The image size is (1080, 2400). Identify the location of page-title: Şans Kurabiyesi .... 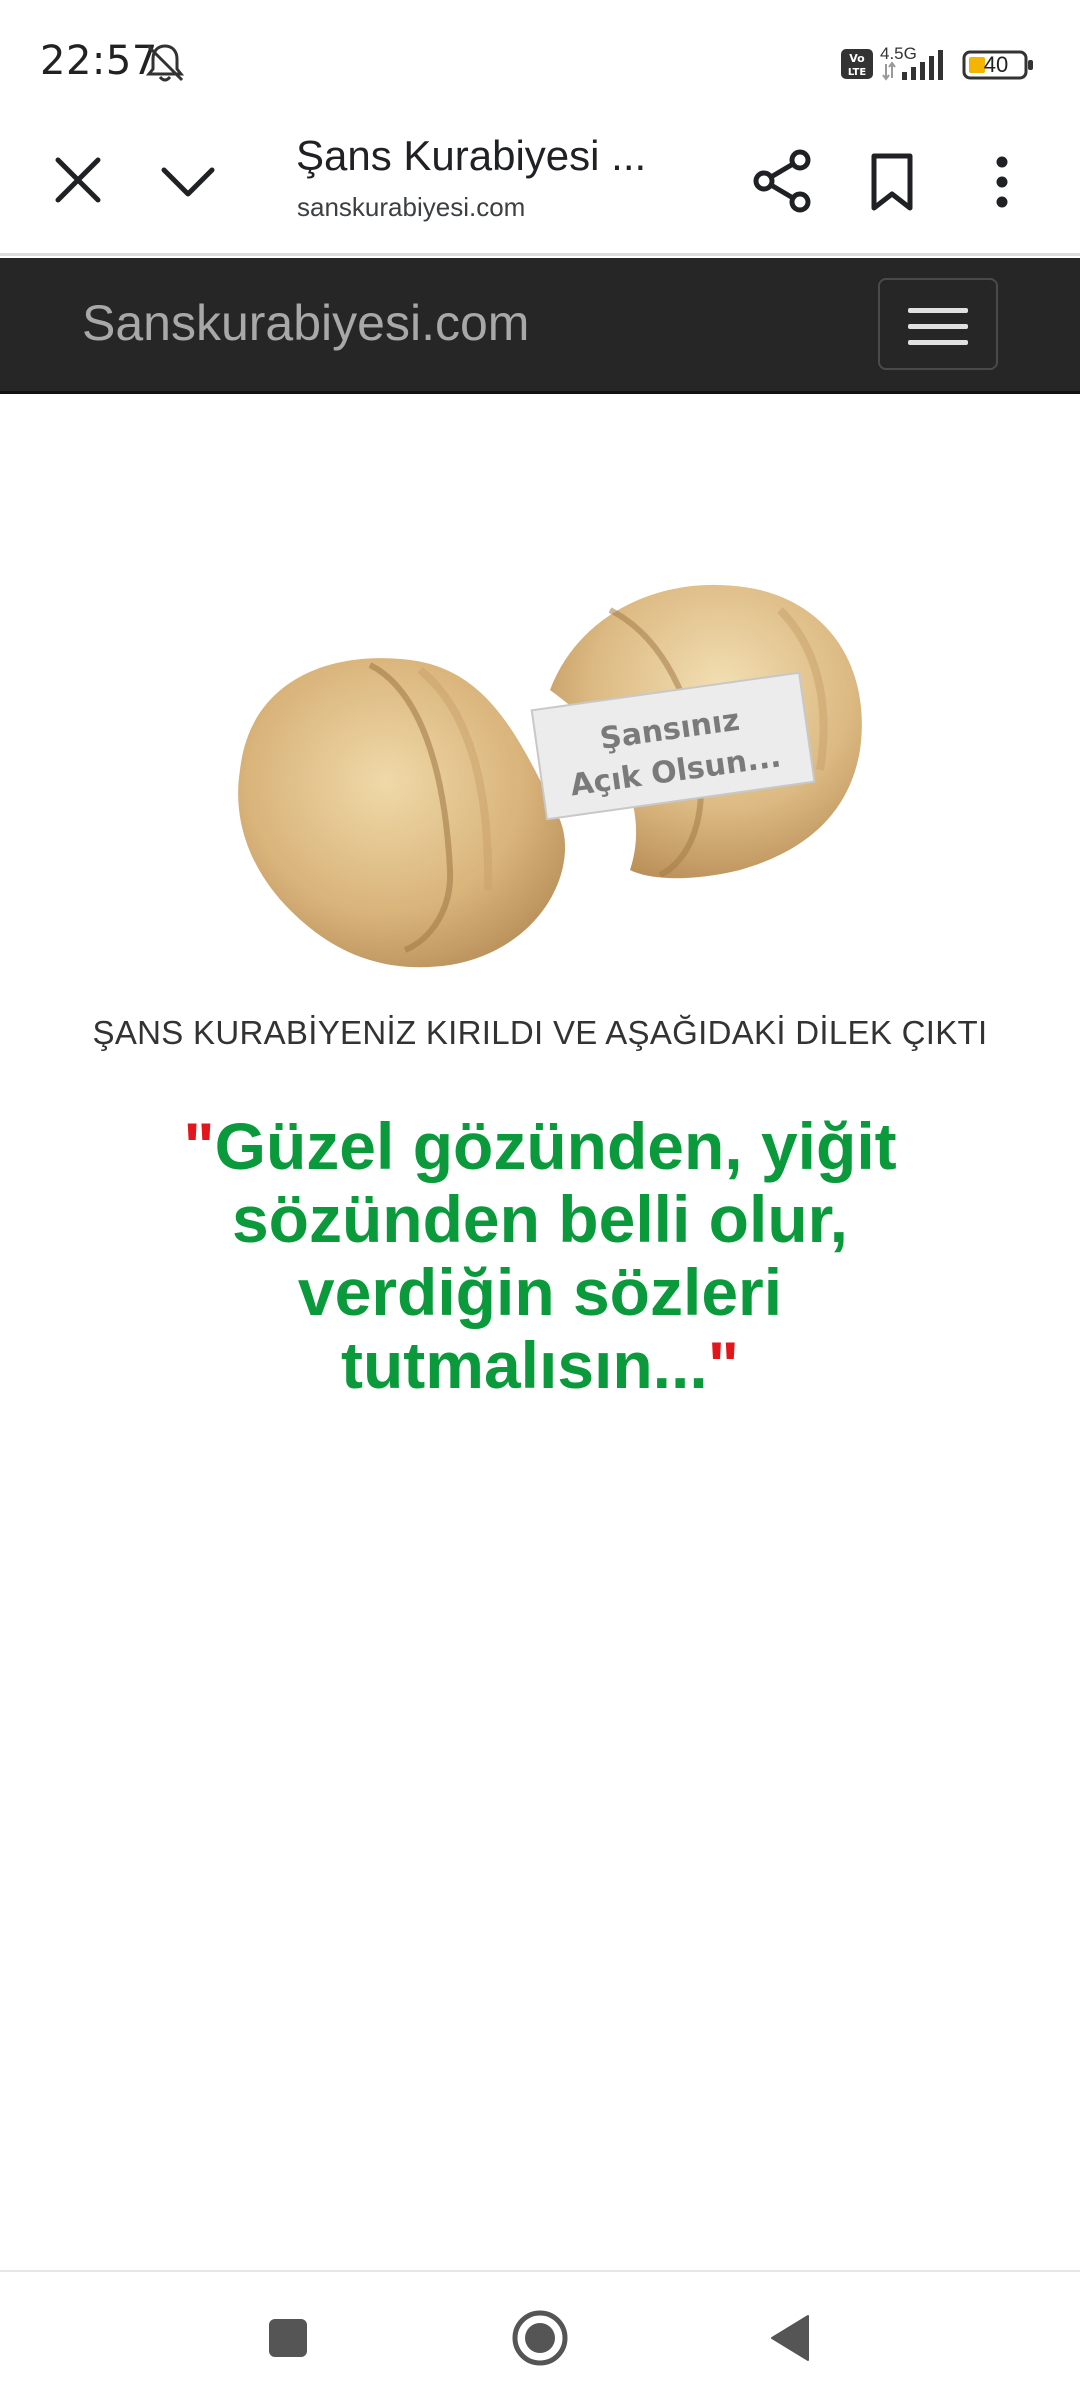
(471, 155).